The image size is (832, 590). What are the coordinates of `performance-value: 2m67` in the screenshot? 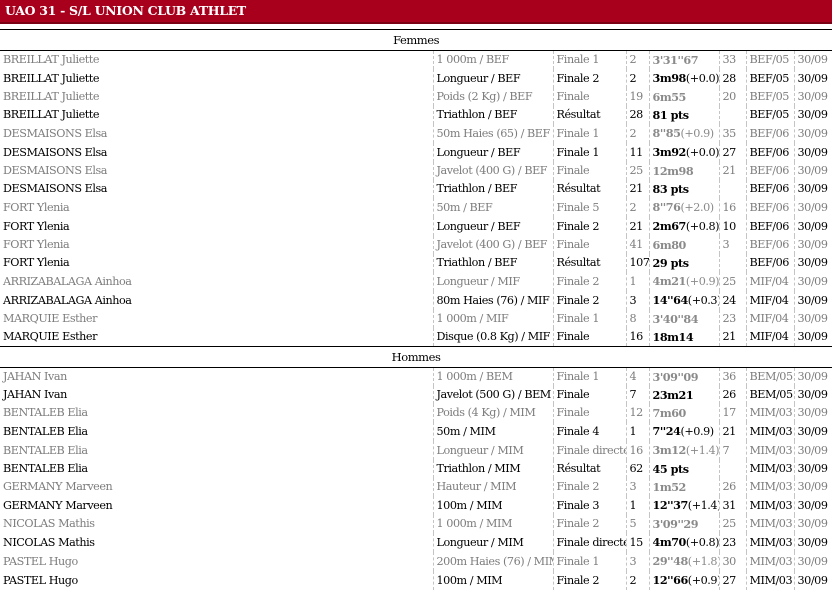 It's located at (669, 226).